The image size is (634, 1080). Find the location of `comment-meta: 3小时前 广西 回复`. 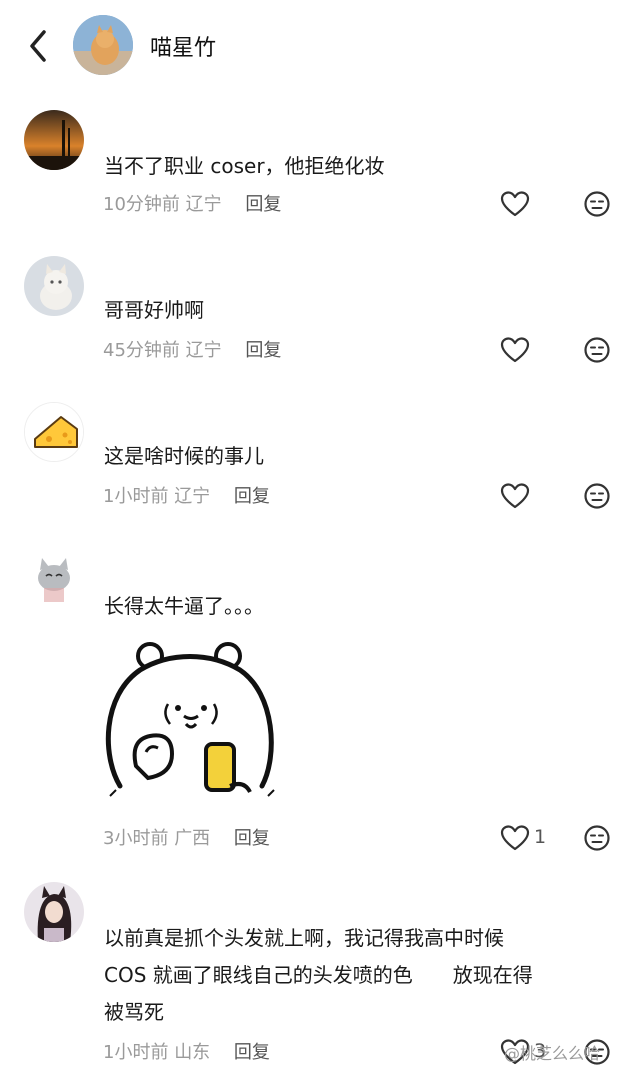

comment-meta: 3小时前 广西 回复 is located at coordinates (186, 837).